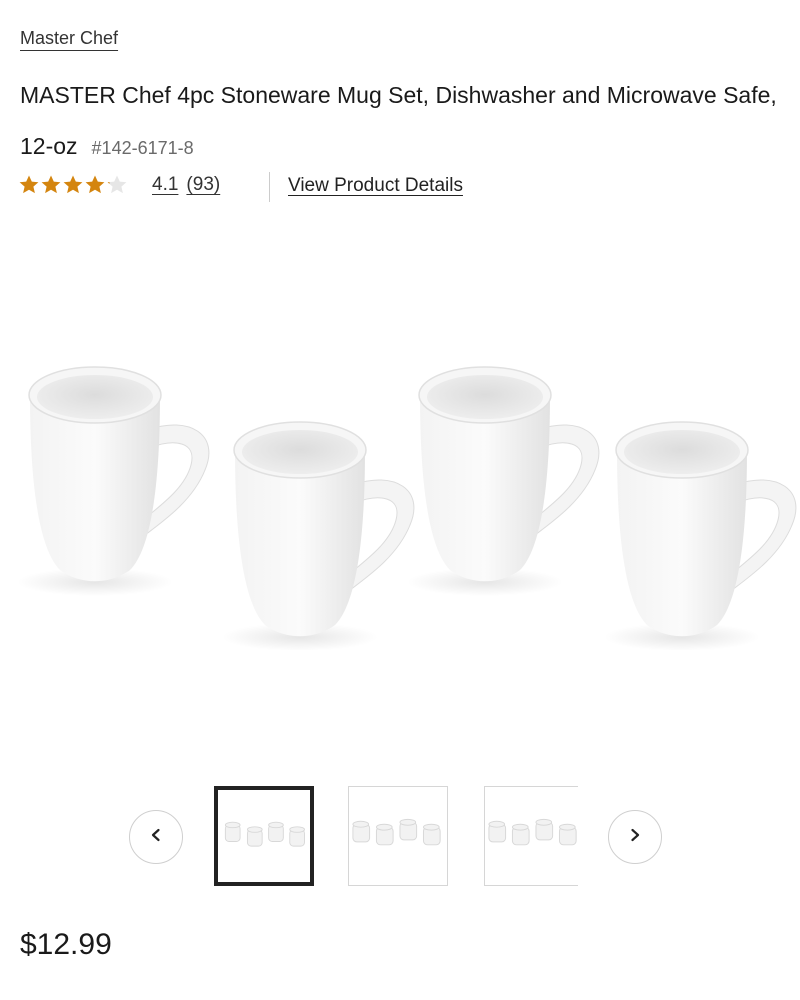 The width and height of the screenshot is (800, 1000). What do you see at coordinates (142, 148) in the screenshot?
I see `product-sku: #142-6171-8` at bounding box center [142, 148].